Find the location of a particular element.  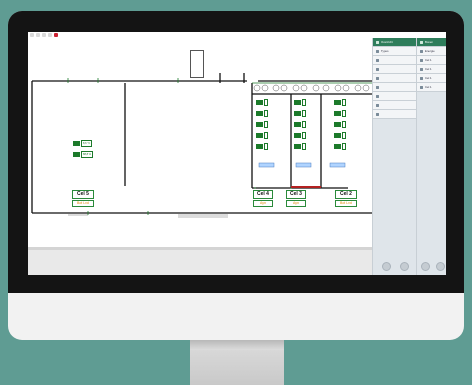

sidebar-primary: Overzicht Types is located at coordinates (394, 156).